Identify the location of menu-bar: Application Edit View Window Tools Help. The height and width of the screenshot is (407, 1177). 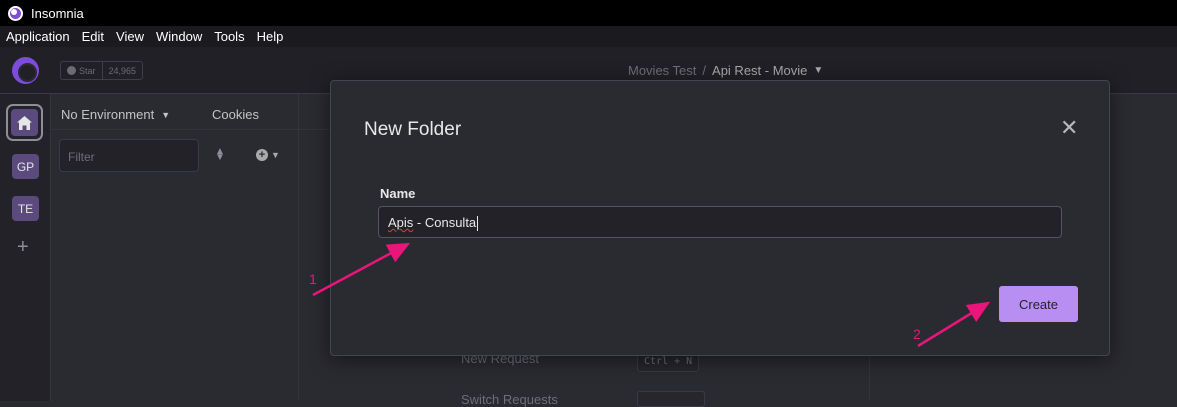
(588, 36).